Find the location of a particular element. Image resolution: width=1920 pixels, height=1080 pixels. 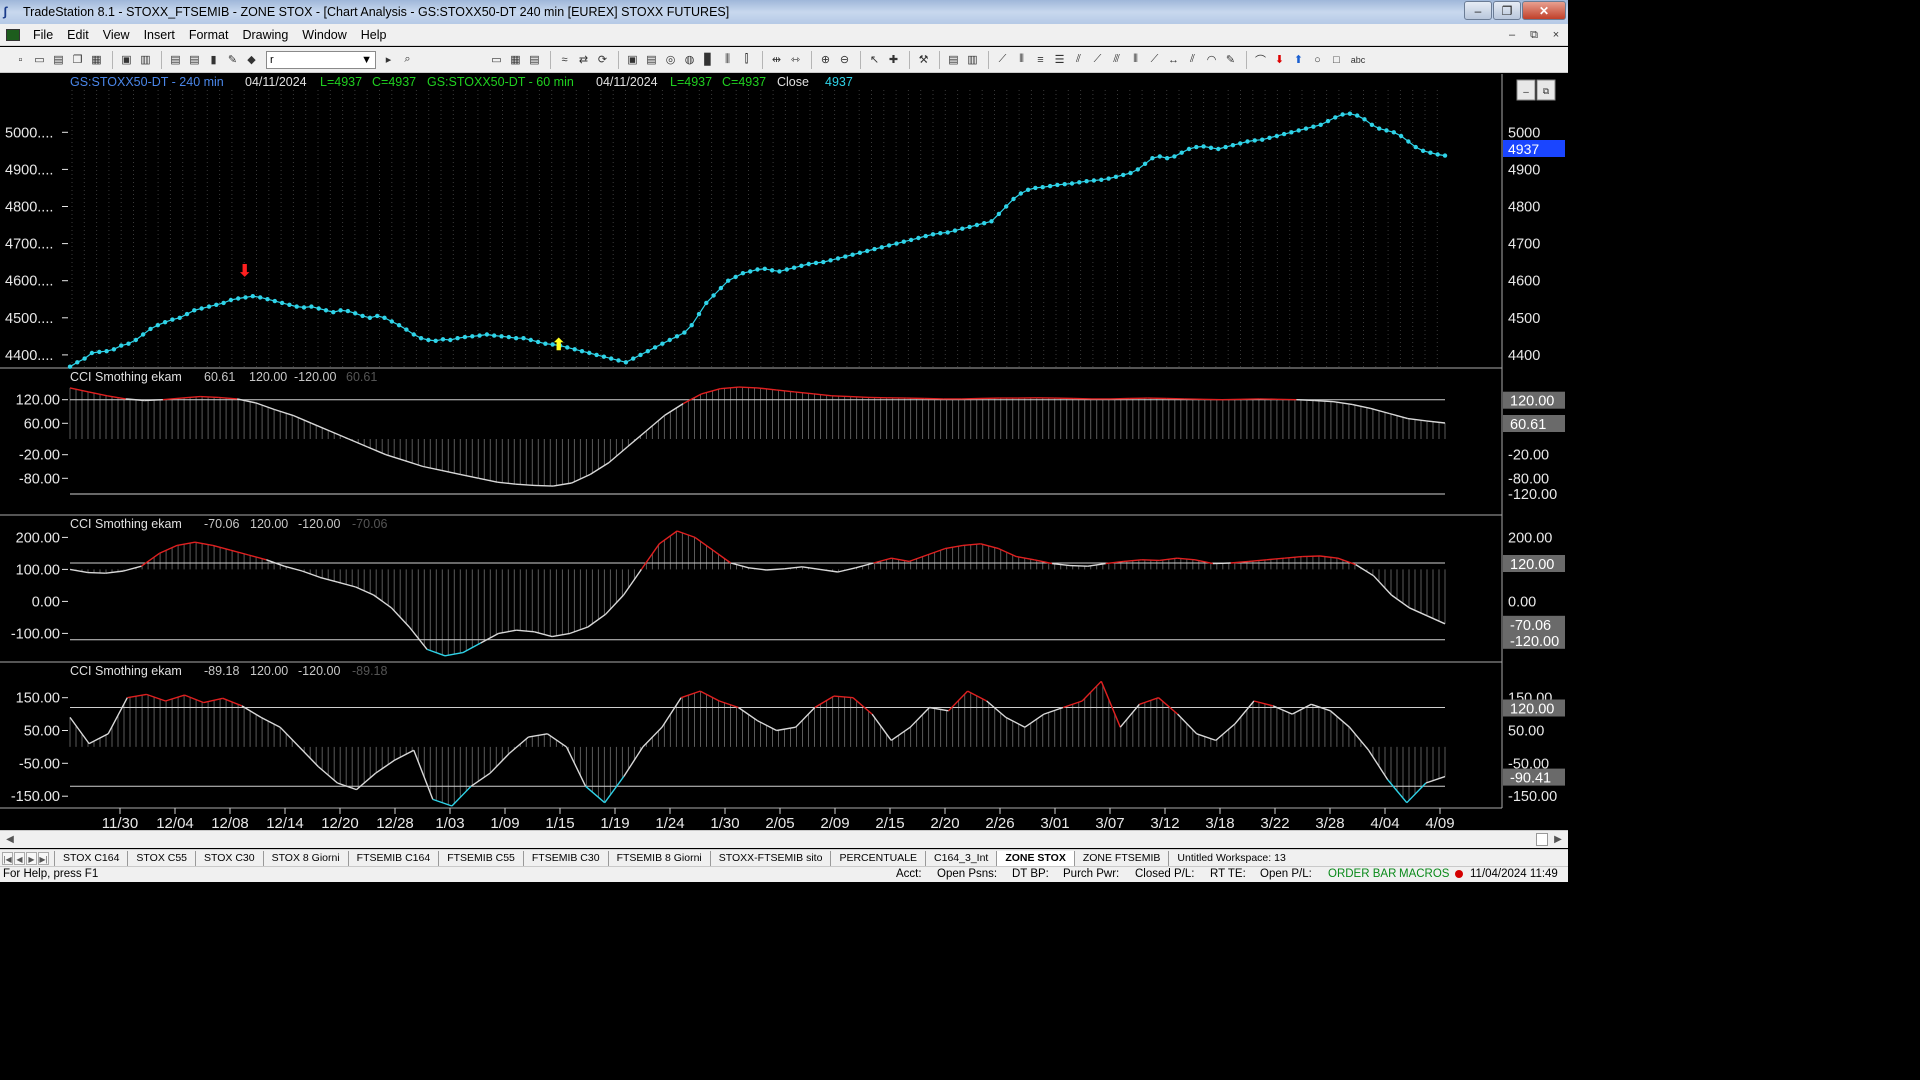

tab-zone-stox: ZONE STOX is located at coordinates (1035, 858).